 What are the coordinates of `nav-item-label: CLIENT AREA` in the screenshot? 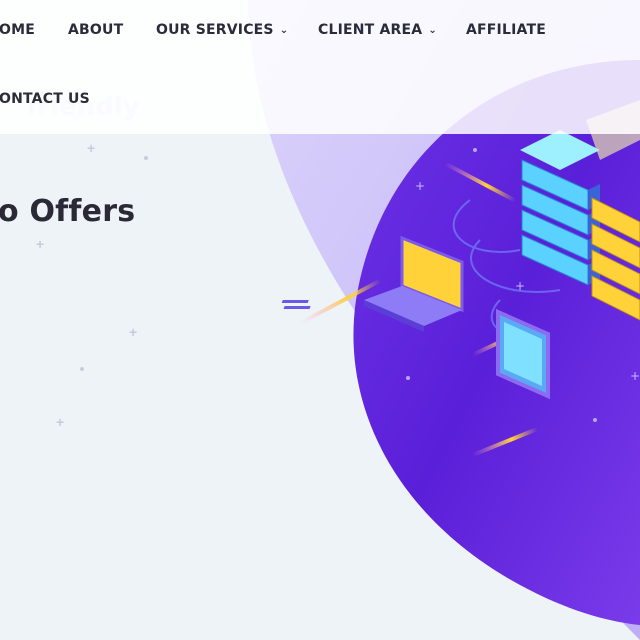 It's located at (370, 30).